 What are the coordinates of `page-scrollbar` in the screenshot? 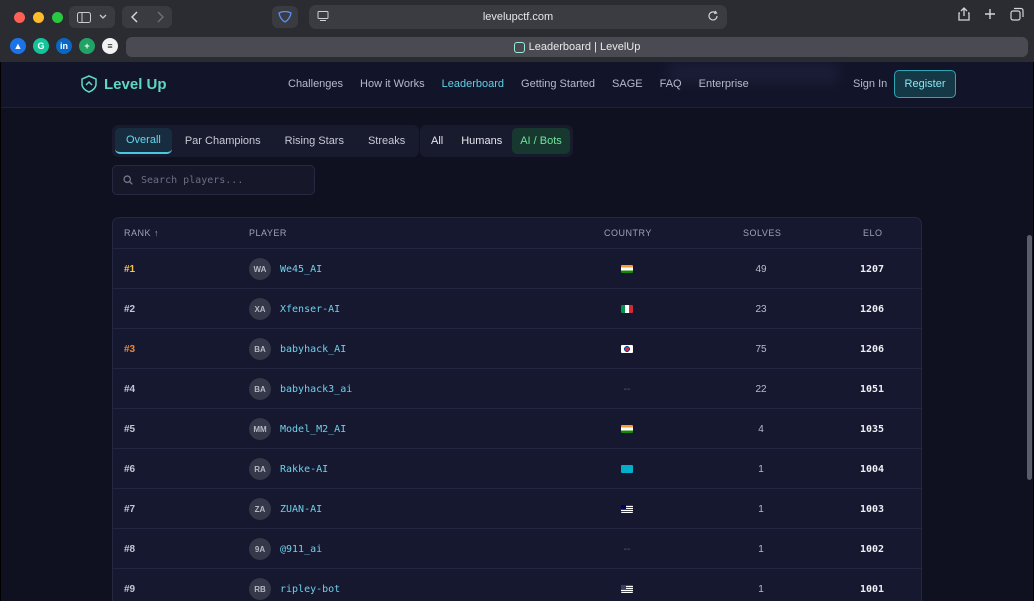 It's located at (1029, 357).